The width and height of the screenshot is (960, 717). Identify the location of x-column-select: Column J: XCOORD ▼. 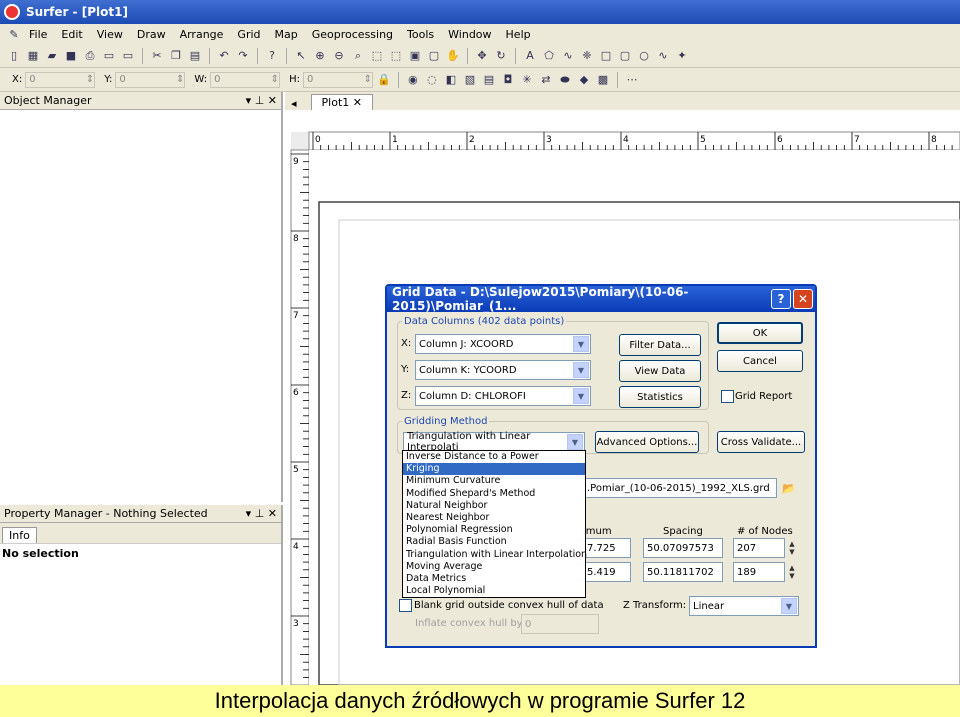
(503, 344).